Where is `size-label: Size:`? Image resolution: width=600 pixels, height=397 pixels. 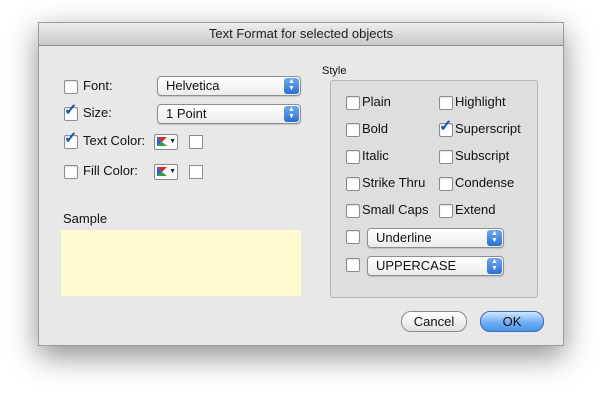
size-label: Size: is located at coordinates (97, 112).